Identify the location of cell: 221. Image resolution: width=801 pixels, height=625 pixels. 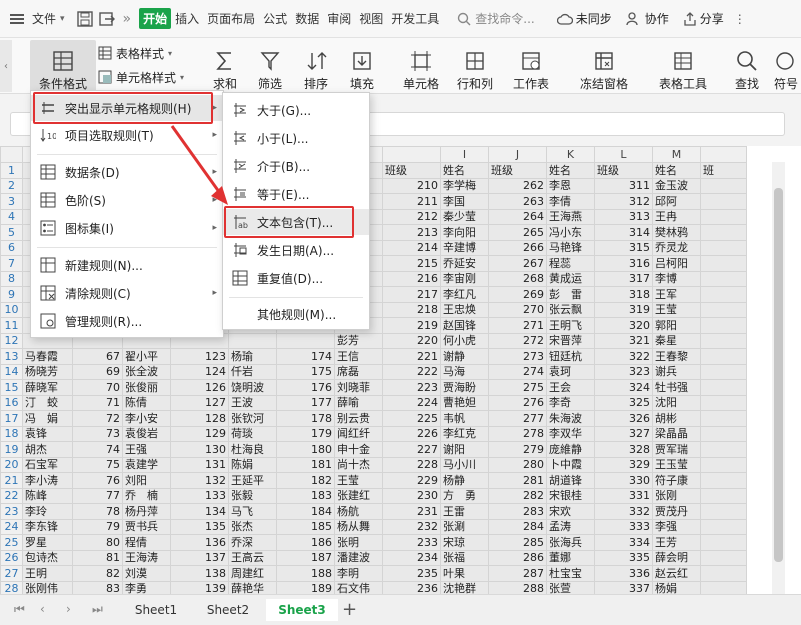
(411, 356).